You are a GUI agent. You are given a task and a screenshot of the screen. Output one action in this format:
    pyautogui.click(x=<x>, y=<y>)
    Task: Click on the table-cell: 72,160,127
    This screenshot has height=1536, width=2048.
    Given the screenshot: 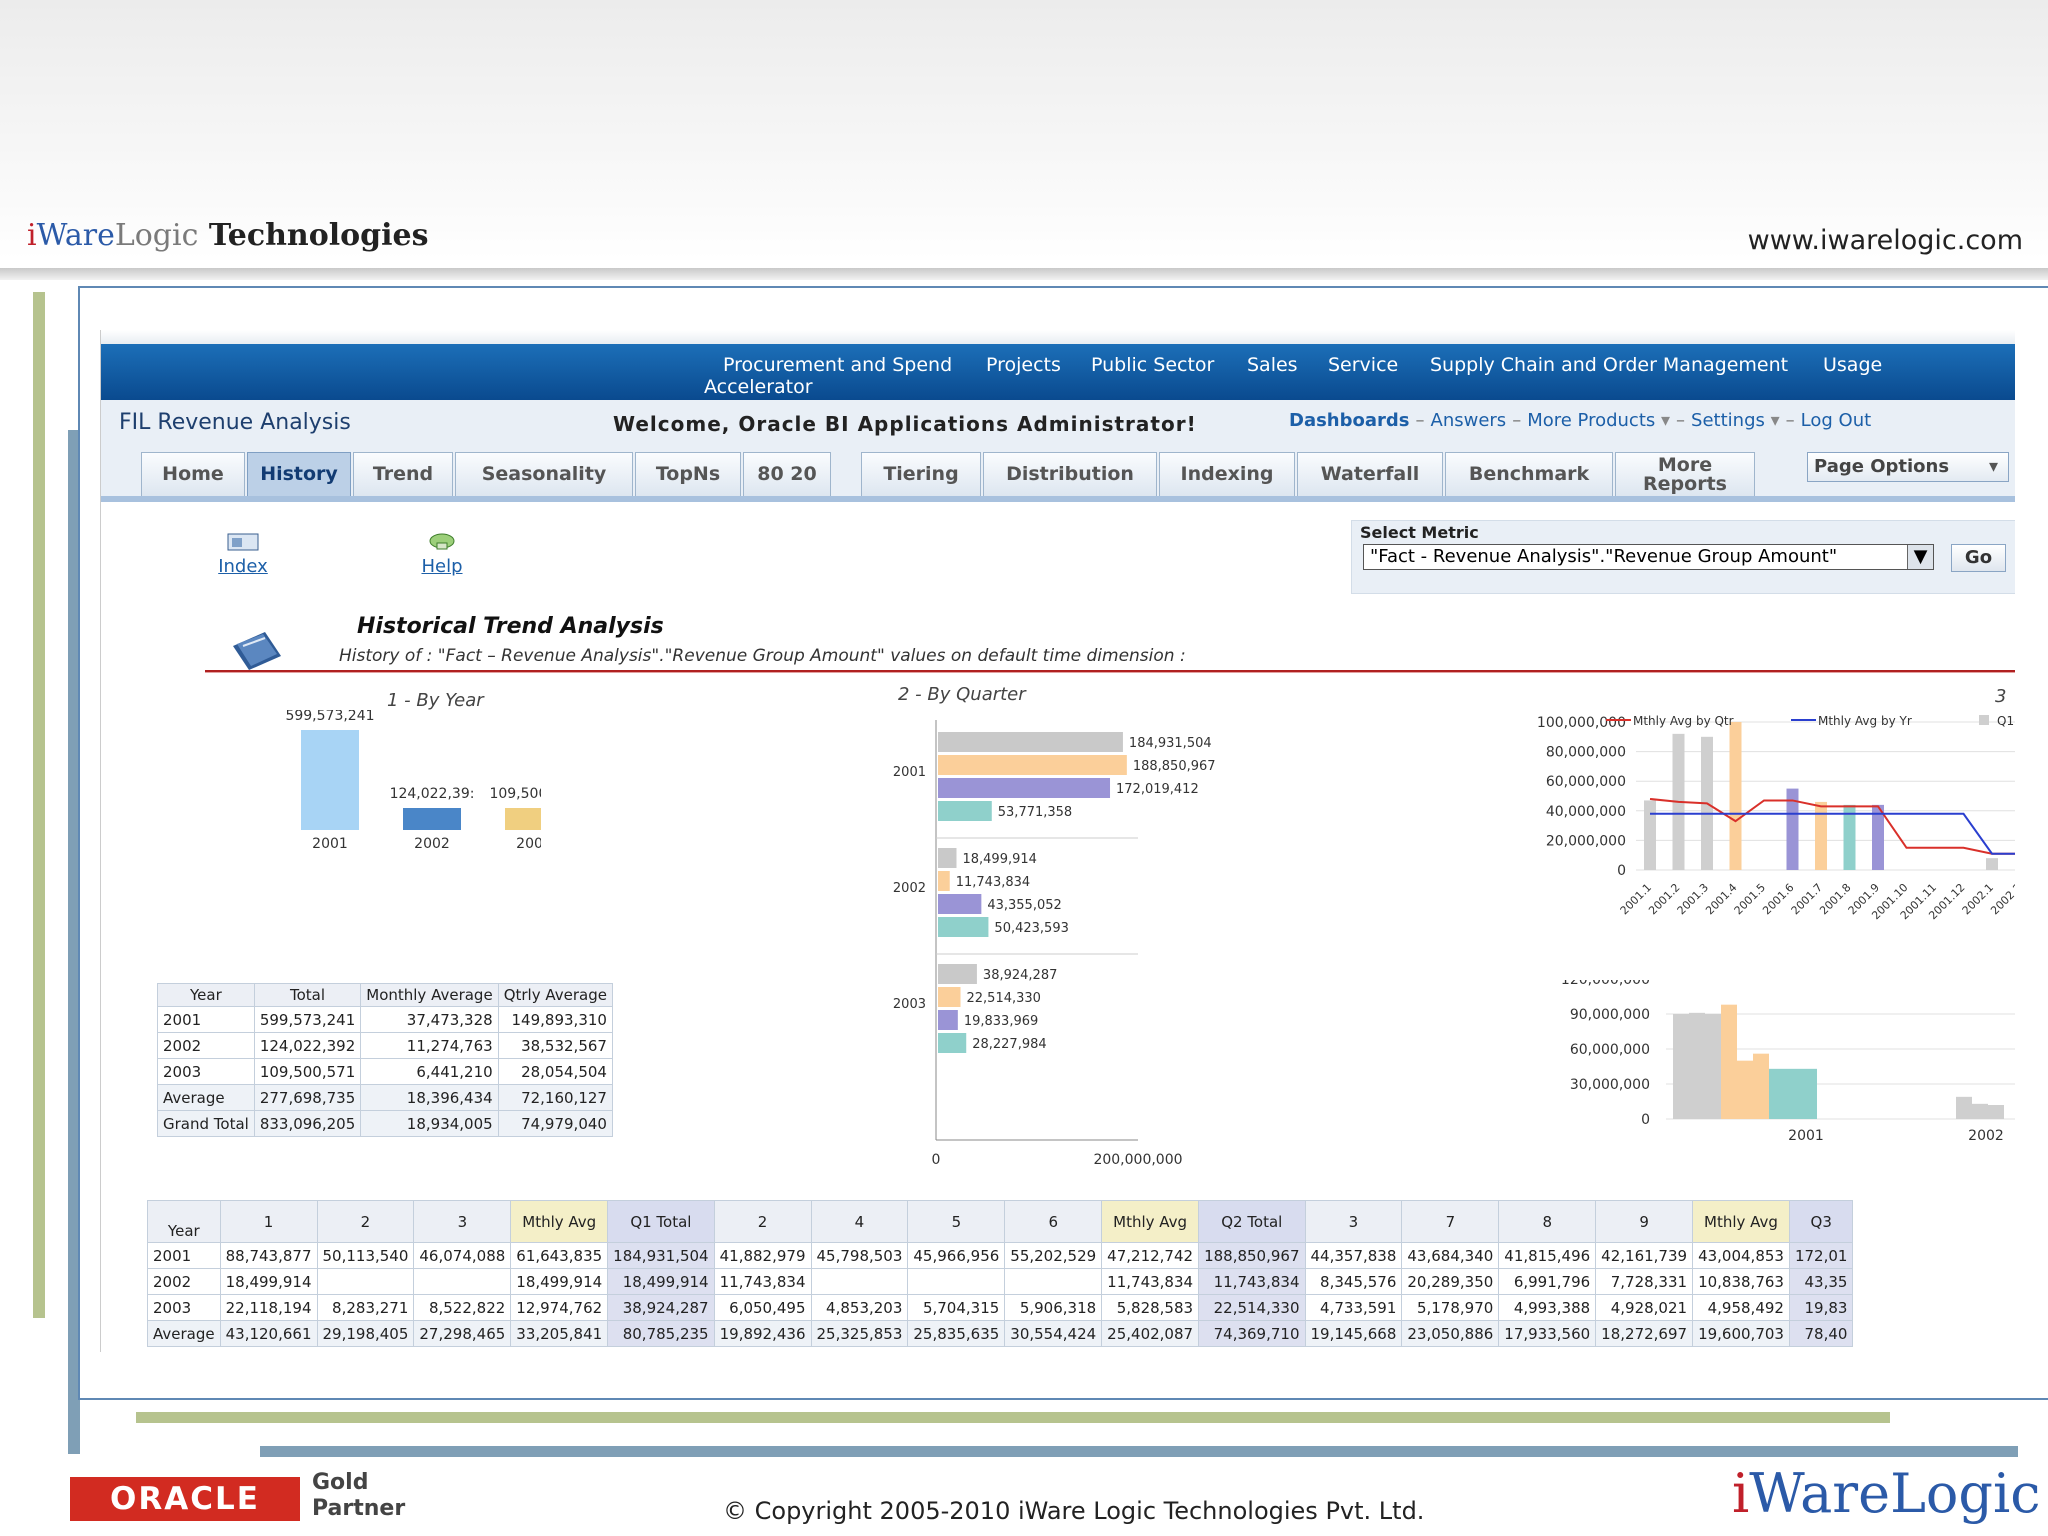 What is the action you would take?
    pyautogui.click(x=555, y=1097)
    